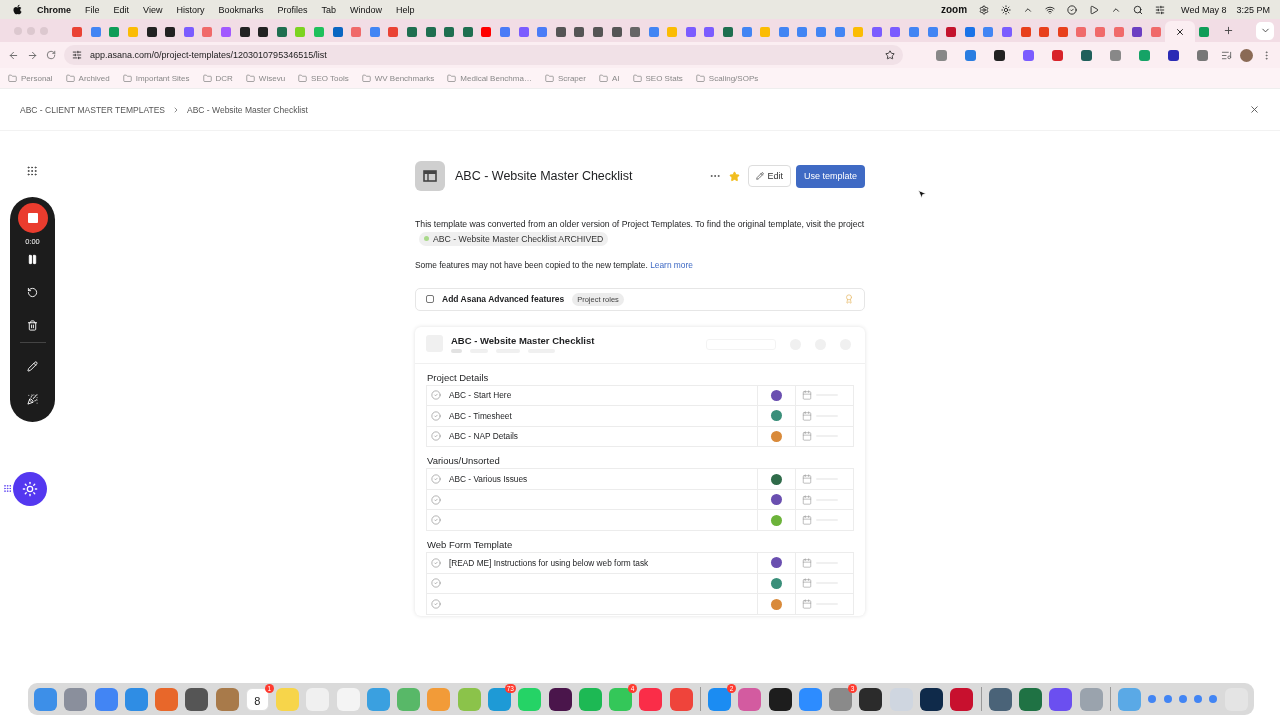 This screenshot has height=720, width=1280. What do you see at coordinates (954, 9) in the screenshot?
I see `zoom-status: zoom` at bounding box center [954, 9].